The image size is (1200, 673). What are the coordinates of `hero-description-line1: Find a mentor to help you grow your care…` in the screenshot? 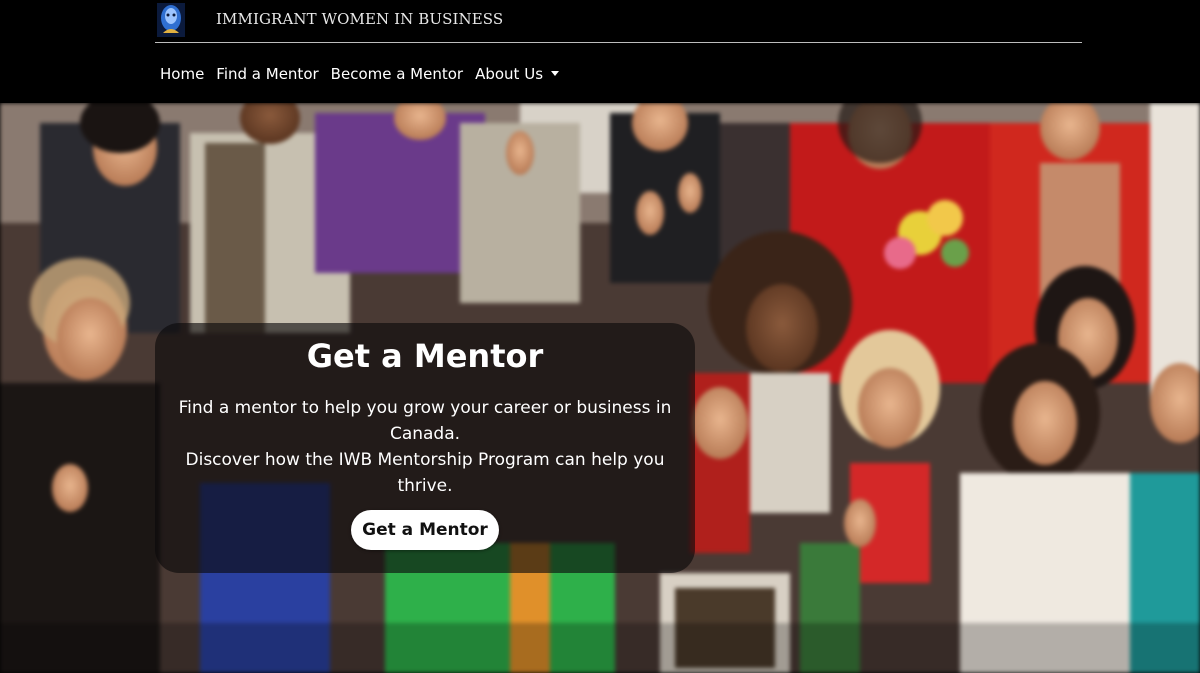 It's located at (425, 421).